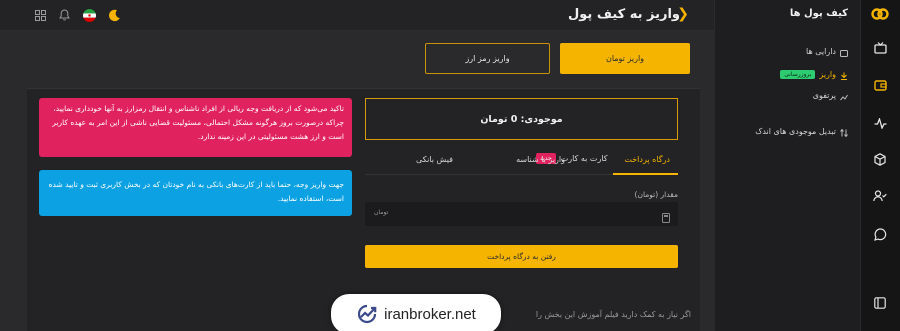  I want to click on convert-icon, so click(844, 131).